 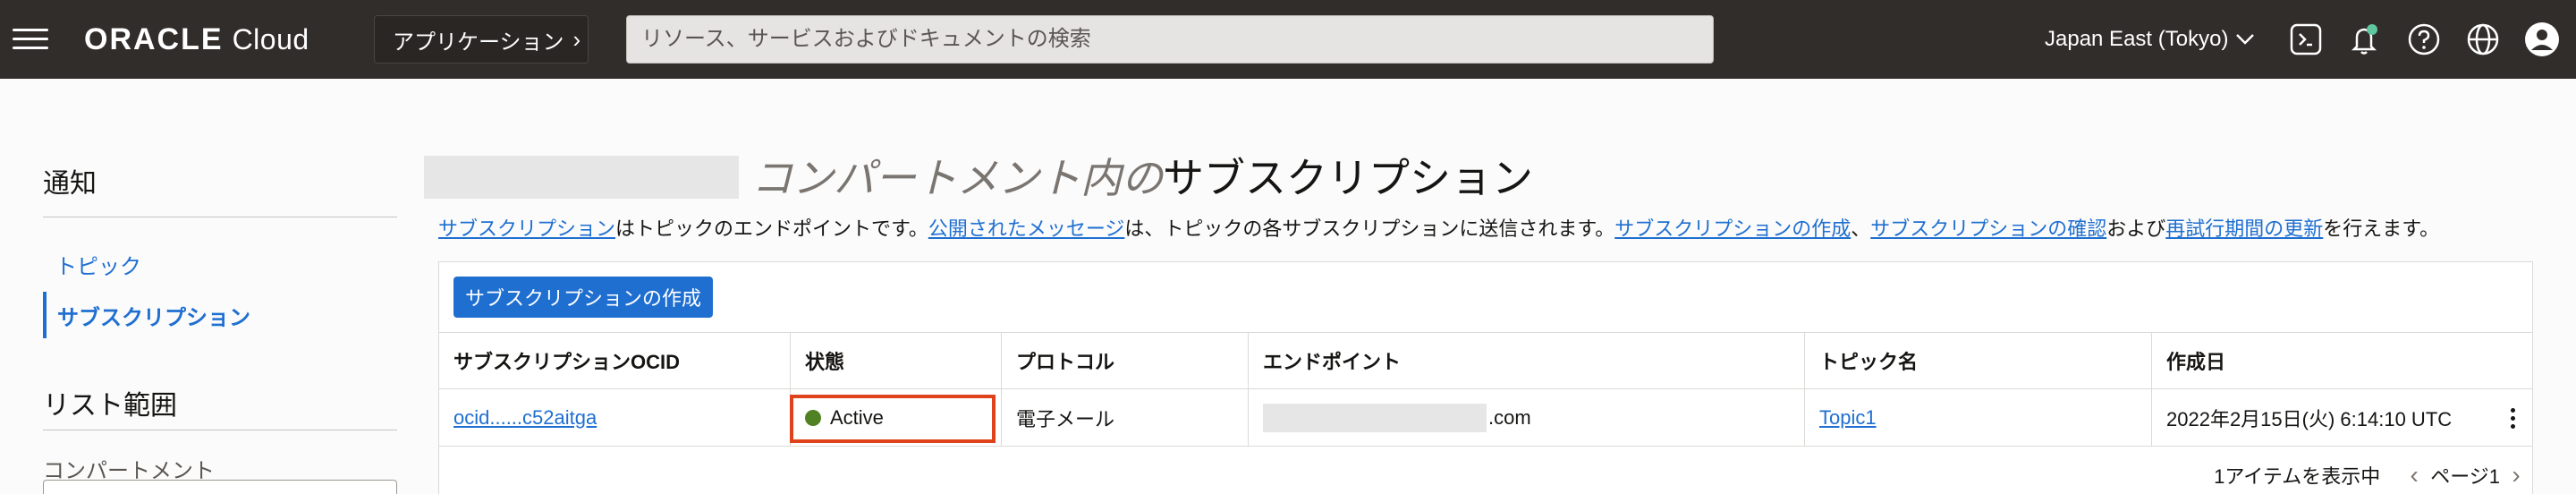 I want to click on topic-link: Topic1, so click(x=1848, y=418).